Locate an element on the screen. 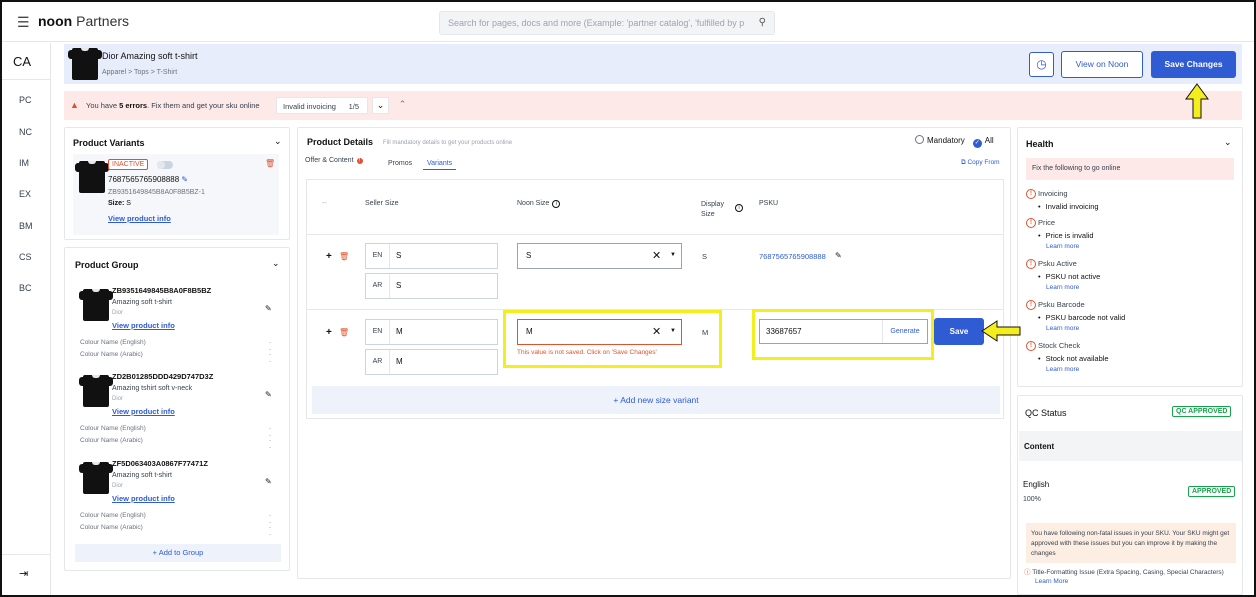 This screenshot has width=1256, height=597. nav-item-nc: NC is located at coordinates (25, 132).